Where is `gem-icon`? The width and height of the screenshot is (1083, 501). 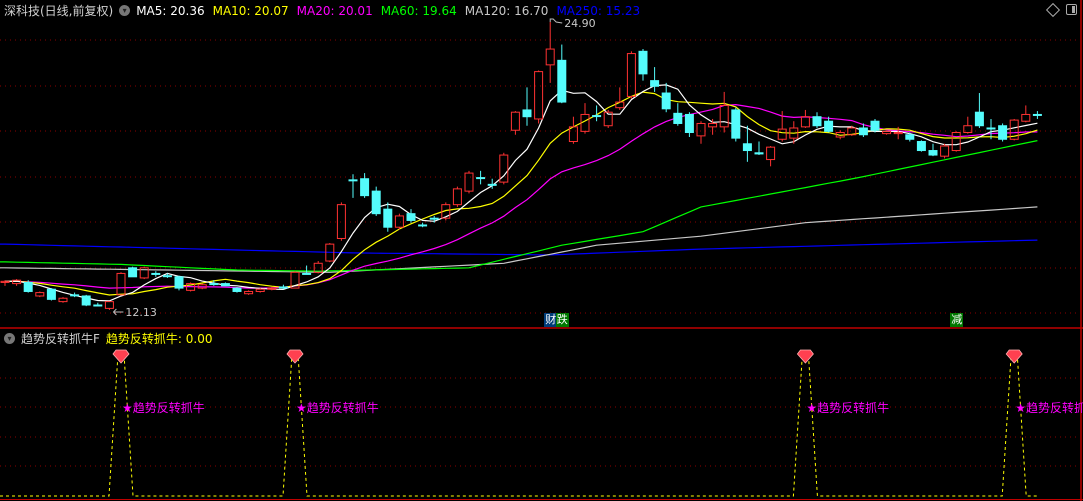
gem-icon is located at coordinates (121, 356).